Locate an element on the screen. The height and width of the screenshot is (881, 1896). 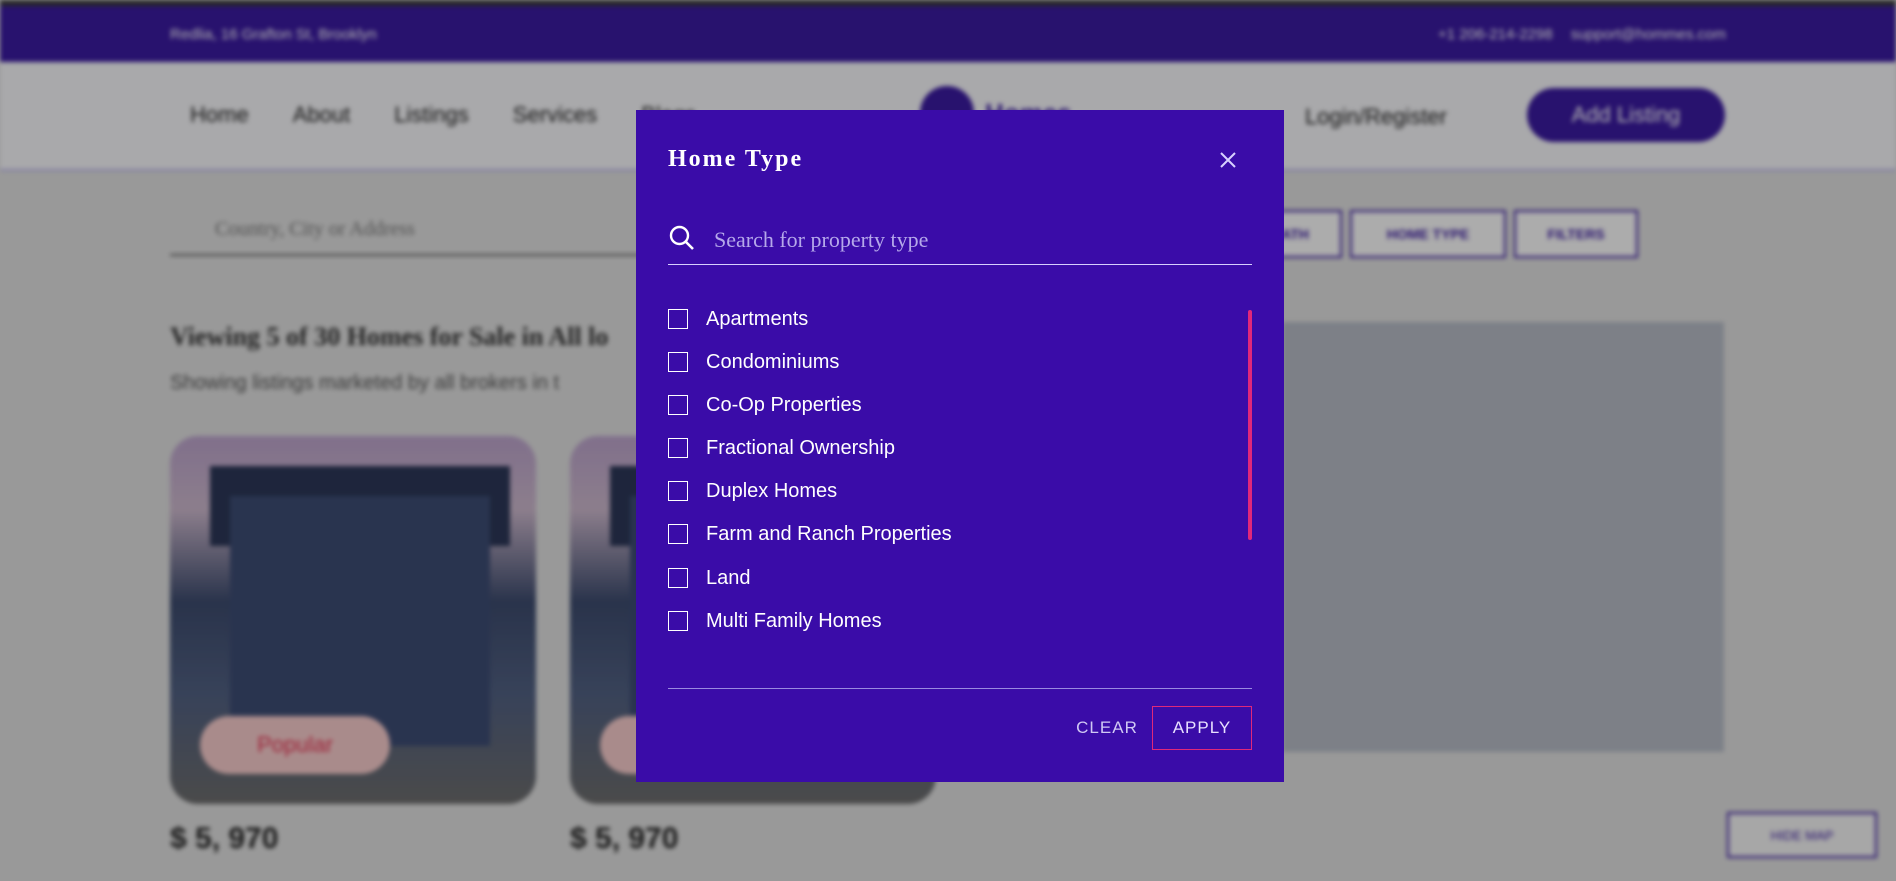
option-fractional-ownership: Fractional Ownership is located at coordinates (781, 448).